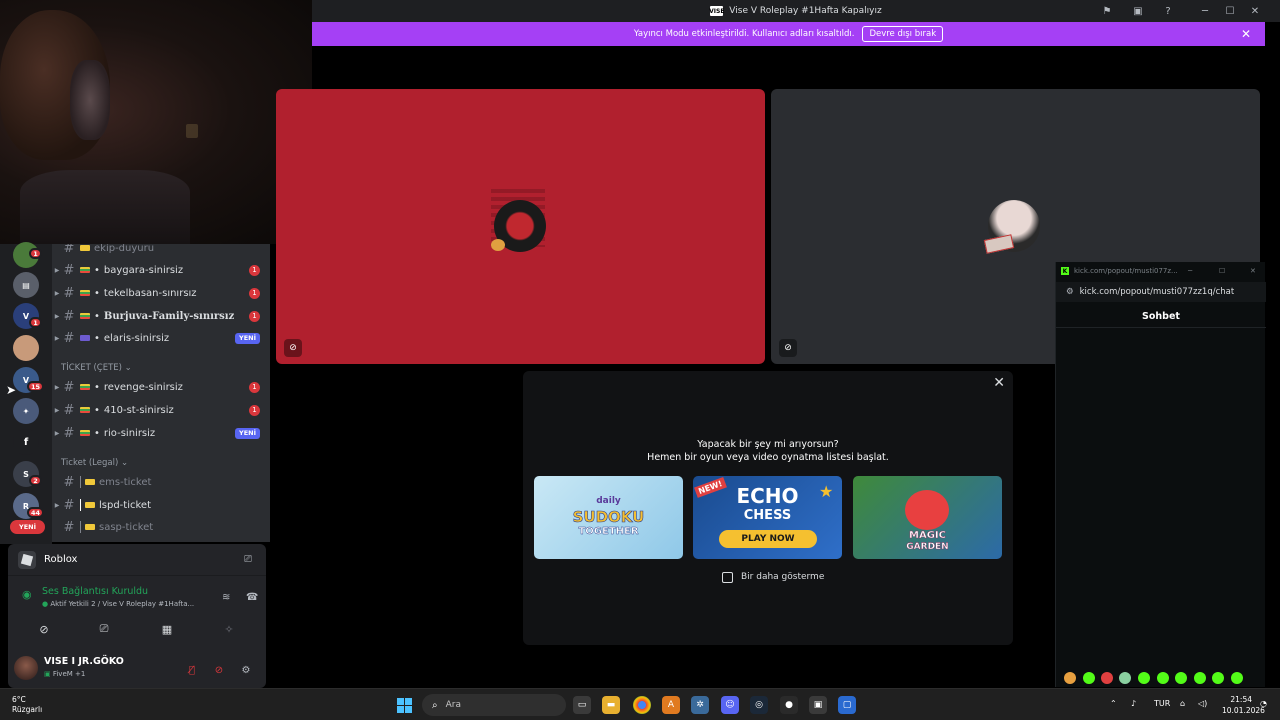  Describe the element at coordinates (26, 285) in the screenshot. I see `server-icon: ▤` at that location.